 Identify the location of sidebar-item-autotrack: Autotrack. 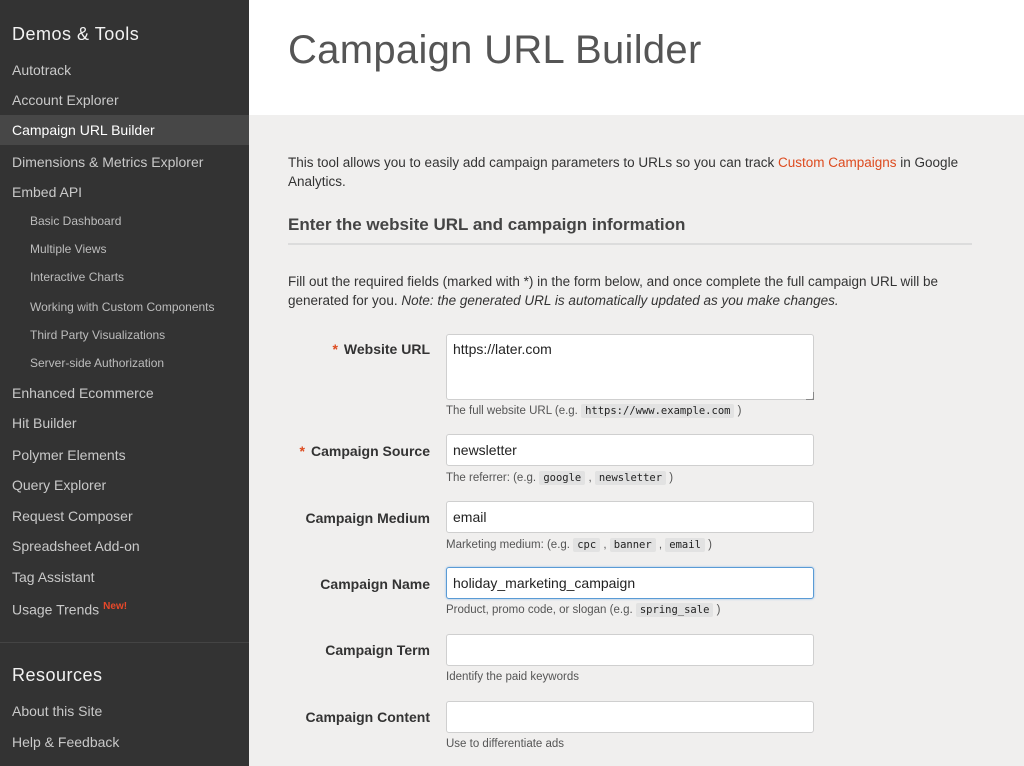
(124, 70).